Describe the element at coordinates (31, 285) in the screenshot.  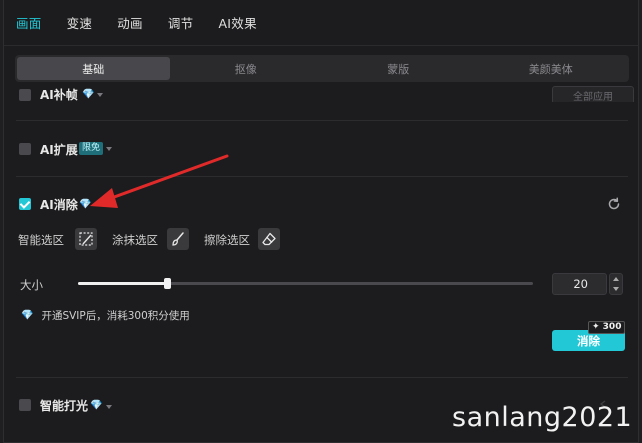
I see `size-label: 大小` at that location.